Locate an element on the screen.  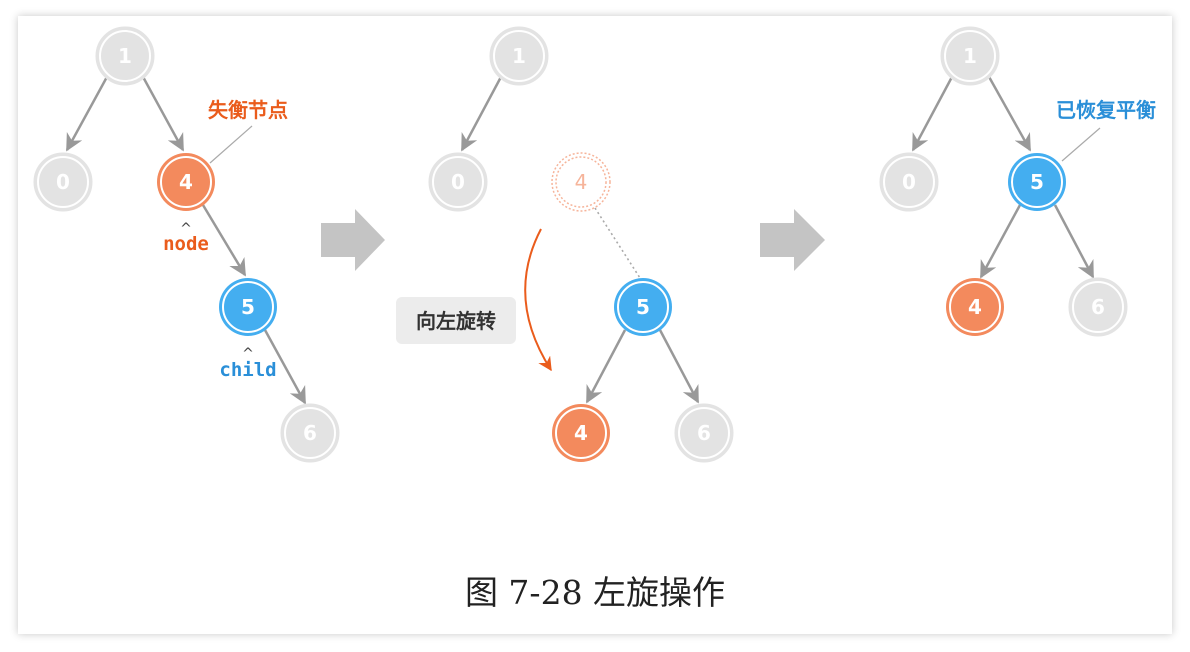
rotation-arc-arrow is located at coordinates (538, 300).